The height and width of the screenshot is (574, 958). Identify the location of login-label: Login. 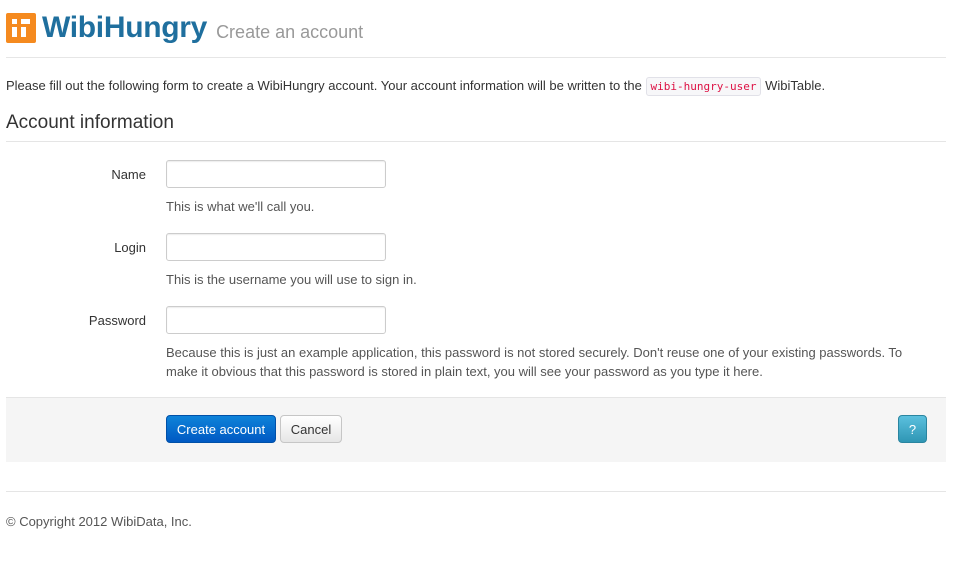
(130, 247).